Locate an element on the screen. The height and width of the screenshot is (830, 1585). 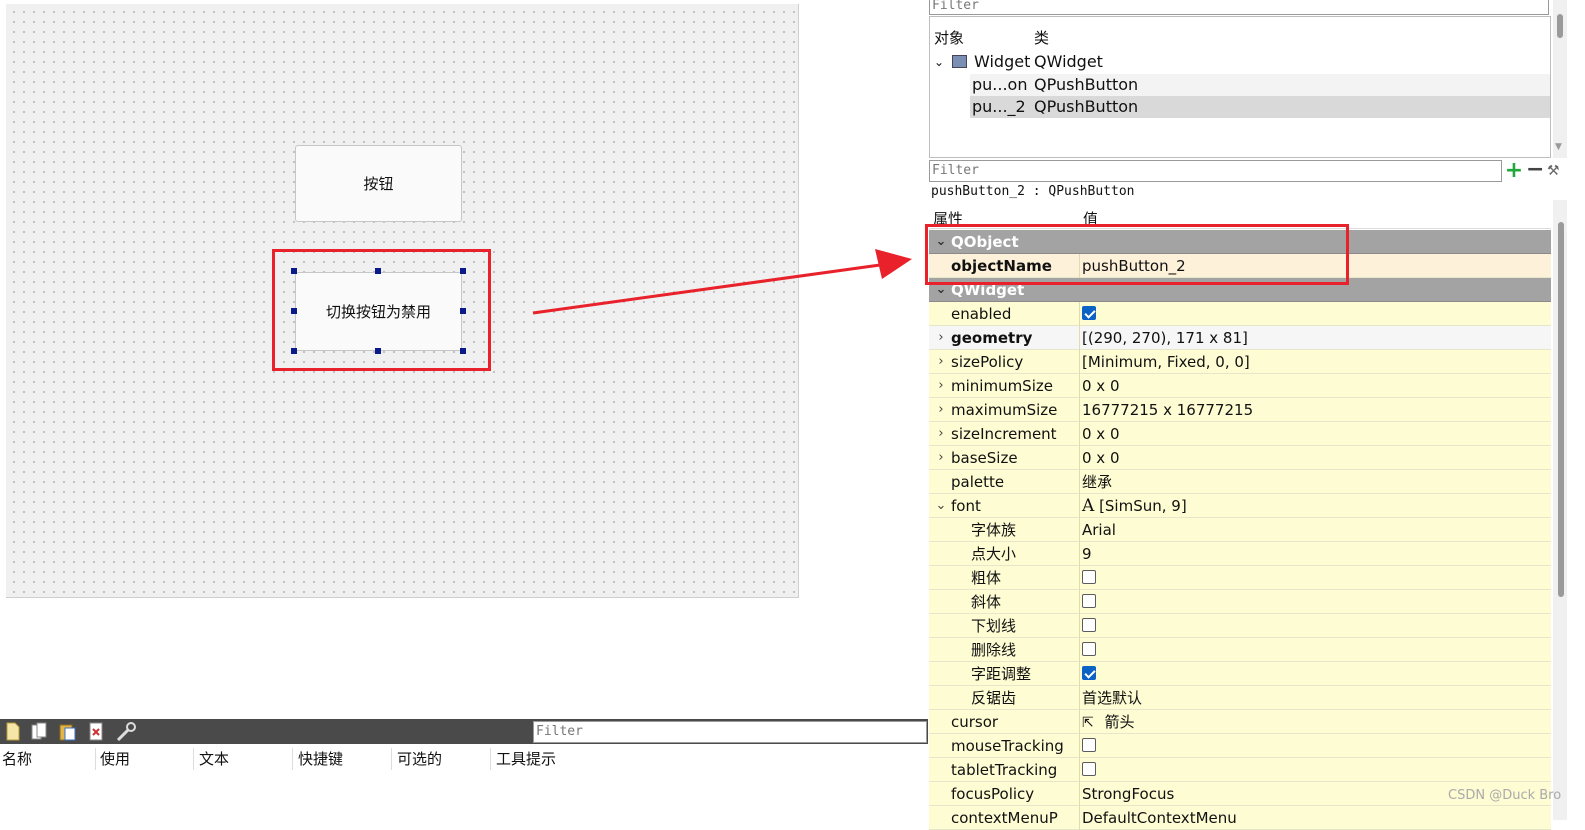
property-row-antialiasing: 反锯齿 首选默认 is located at coordinates (1240, 698).